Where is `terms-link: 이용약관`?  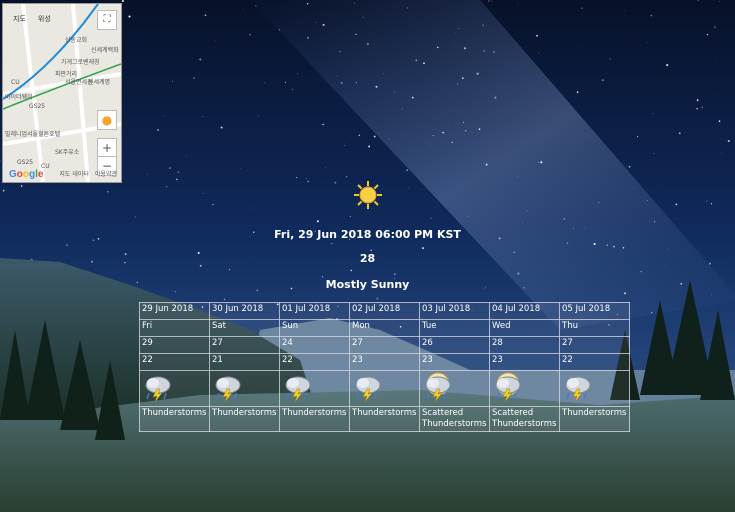
terms-link: 이용약관 is located at coordinates (106, 173).